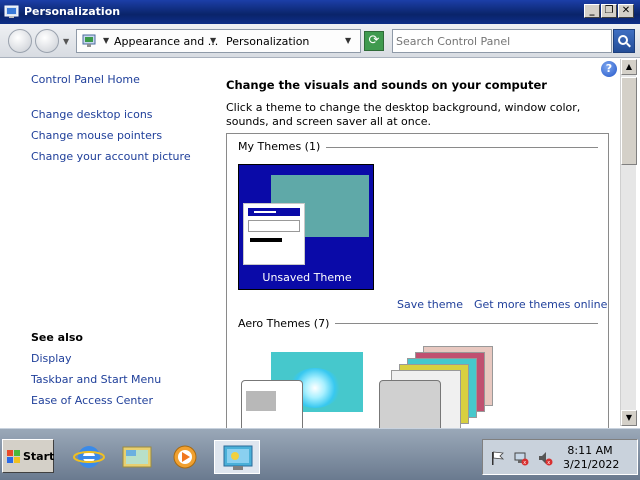  I want to click on unsaved-theme-tile: Unsaved Theme, so click(306, 227).